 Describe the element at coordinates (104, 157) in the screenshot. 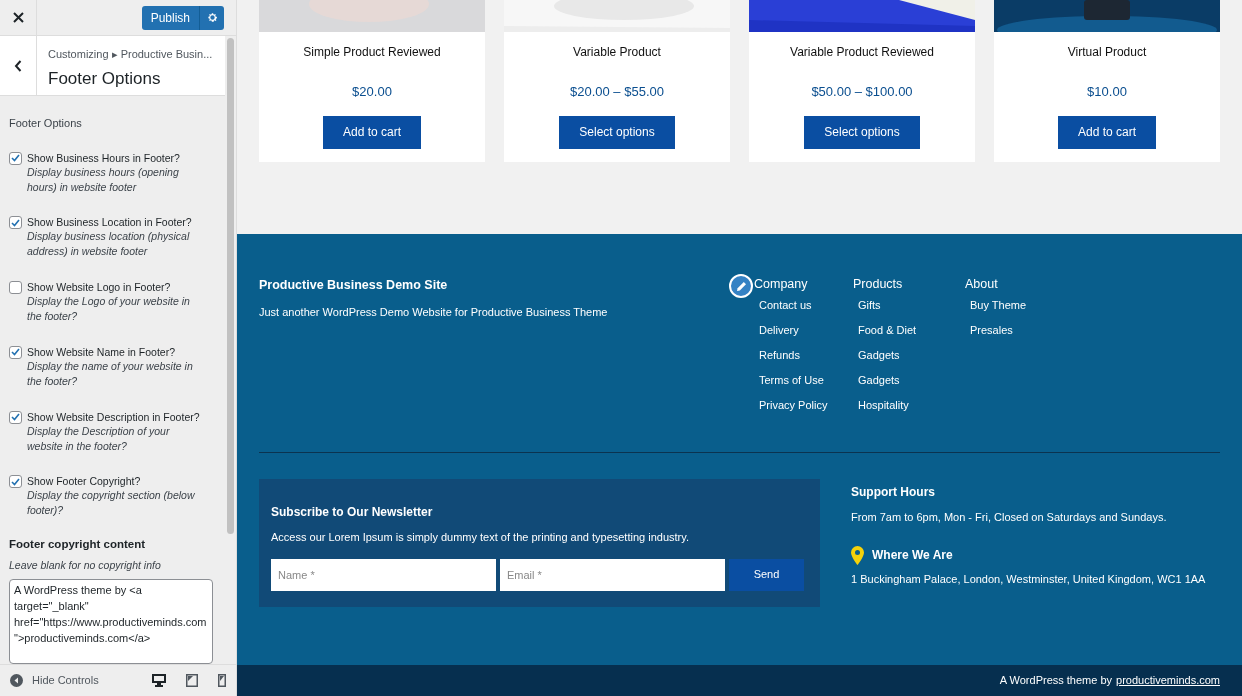

I see `option-label: Show Business Hours in Footer?` at that location.